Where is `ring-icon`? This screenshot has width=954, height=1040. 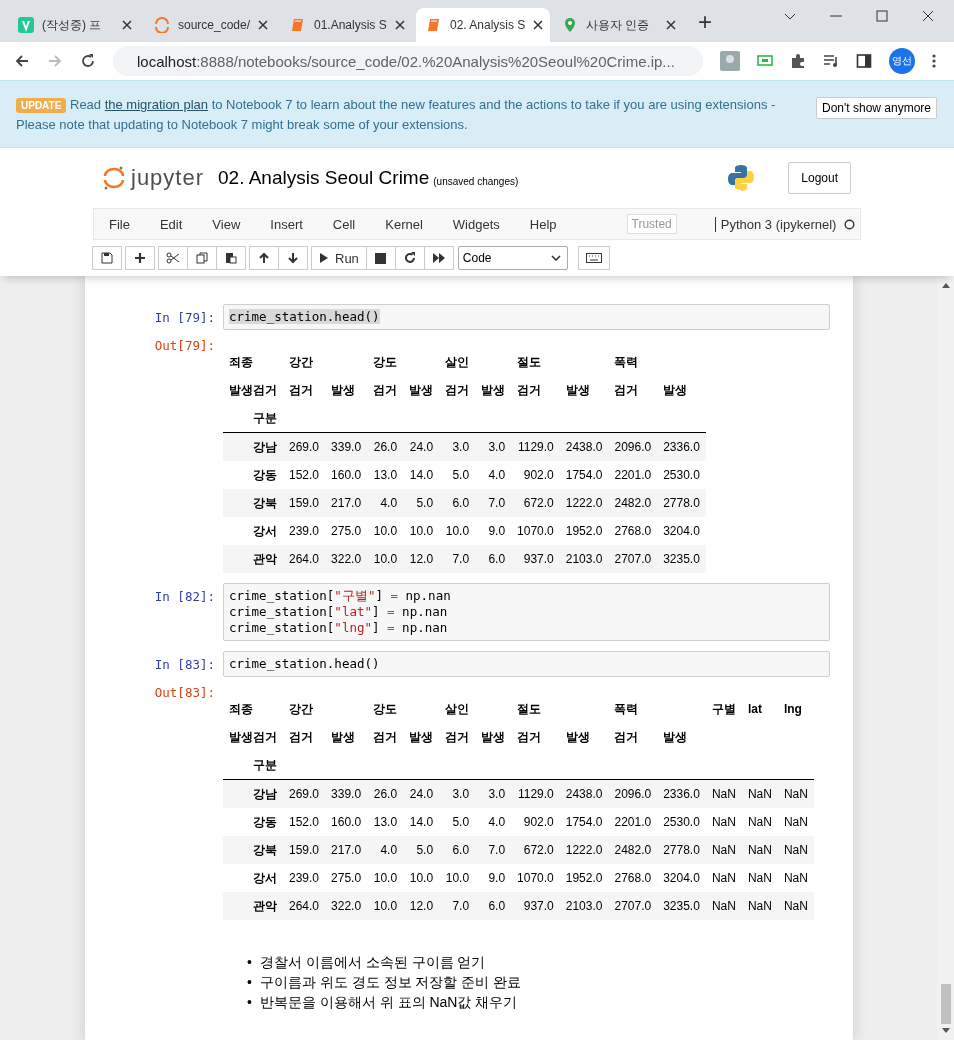 ring-icon is located at coordinates (162, 25).